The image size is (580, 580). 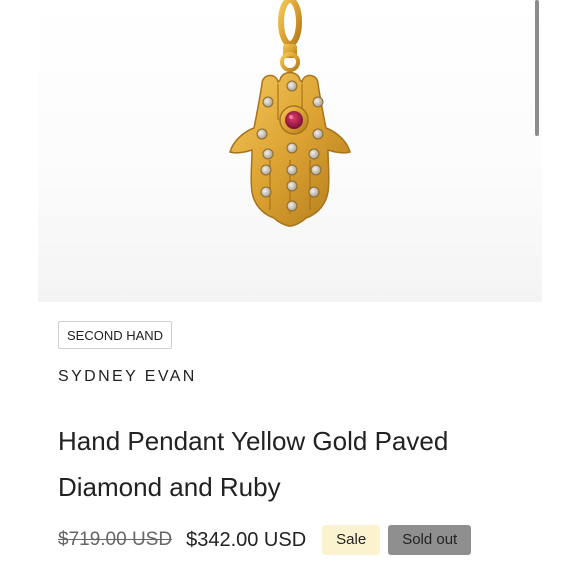 I want to click on compare-at-price: $719.00 USD, so click(x=115, y=539).